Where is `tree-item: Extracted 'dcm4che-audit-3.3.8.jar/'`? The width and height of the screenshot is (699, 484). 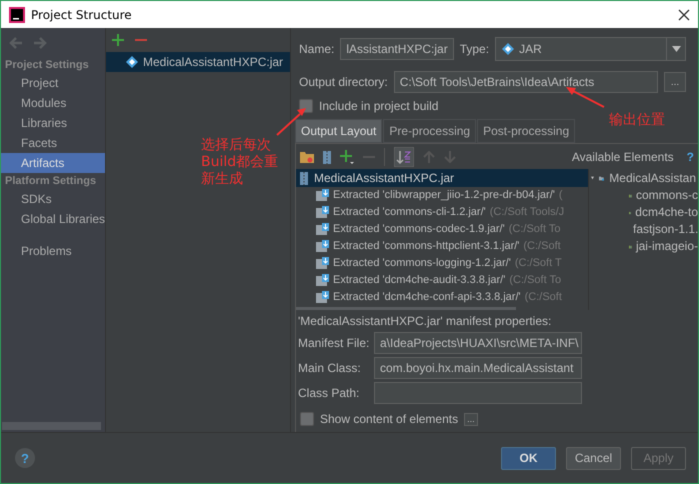 tree-item: Extracted 'dcm4che-audit-3.3.8.jar/' is located at coordinates (419, 280).